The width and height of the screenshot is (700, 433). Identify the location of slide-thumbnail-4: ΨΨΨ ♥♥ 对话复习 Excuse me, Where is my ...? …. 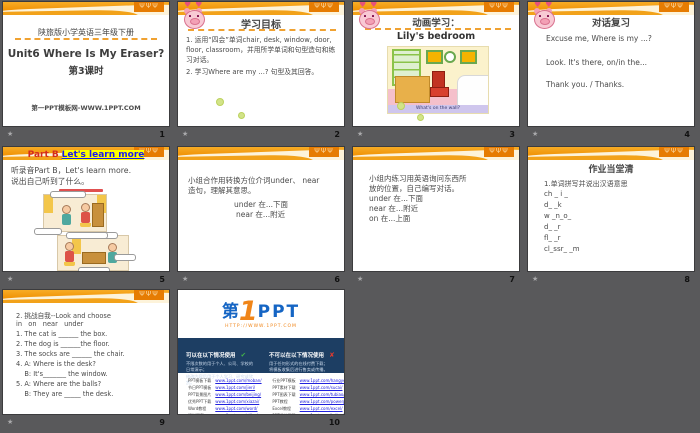
(611, 64).